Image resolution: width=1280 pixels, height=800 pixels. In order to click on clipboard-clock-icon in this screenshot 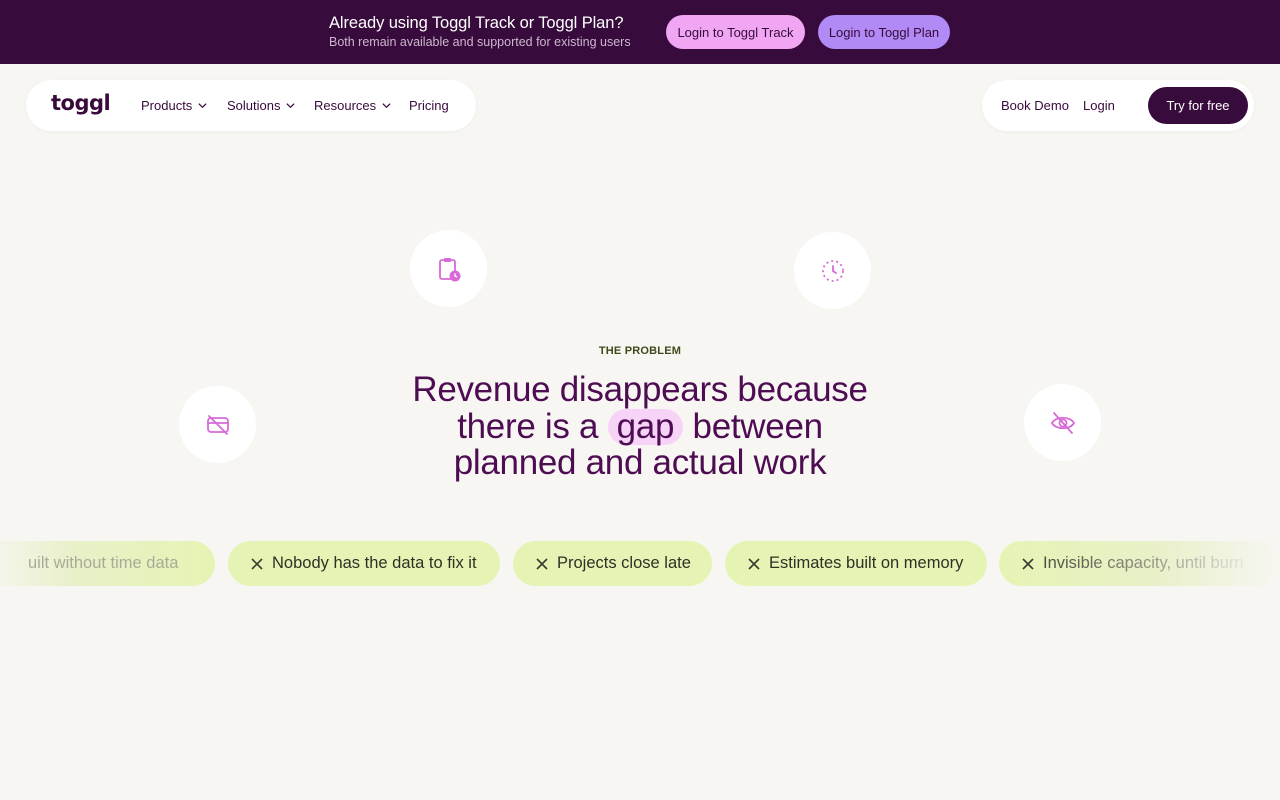, I will do `click(449, 269)`.